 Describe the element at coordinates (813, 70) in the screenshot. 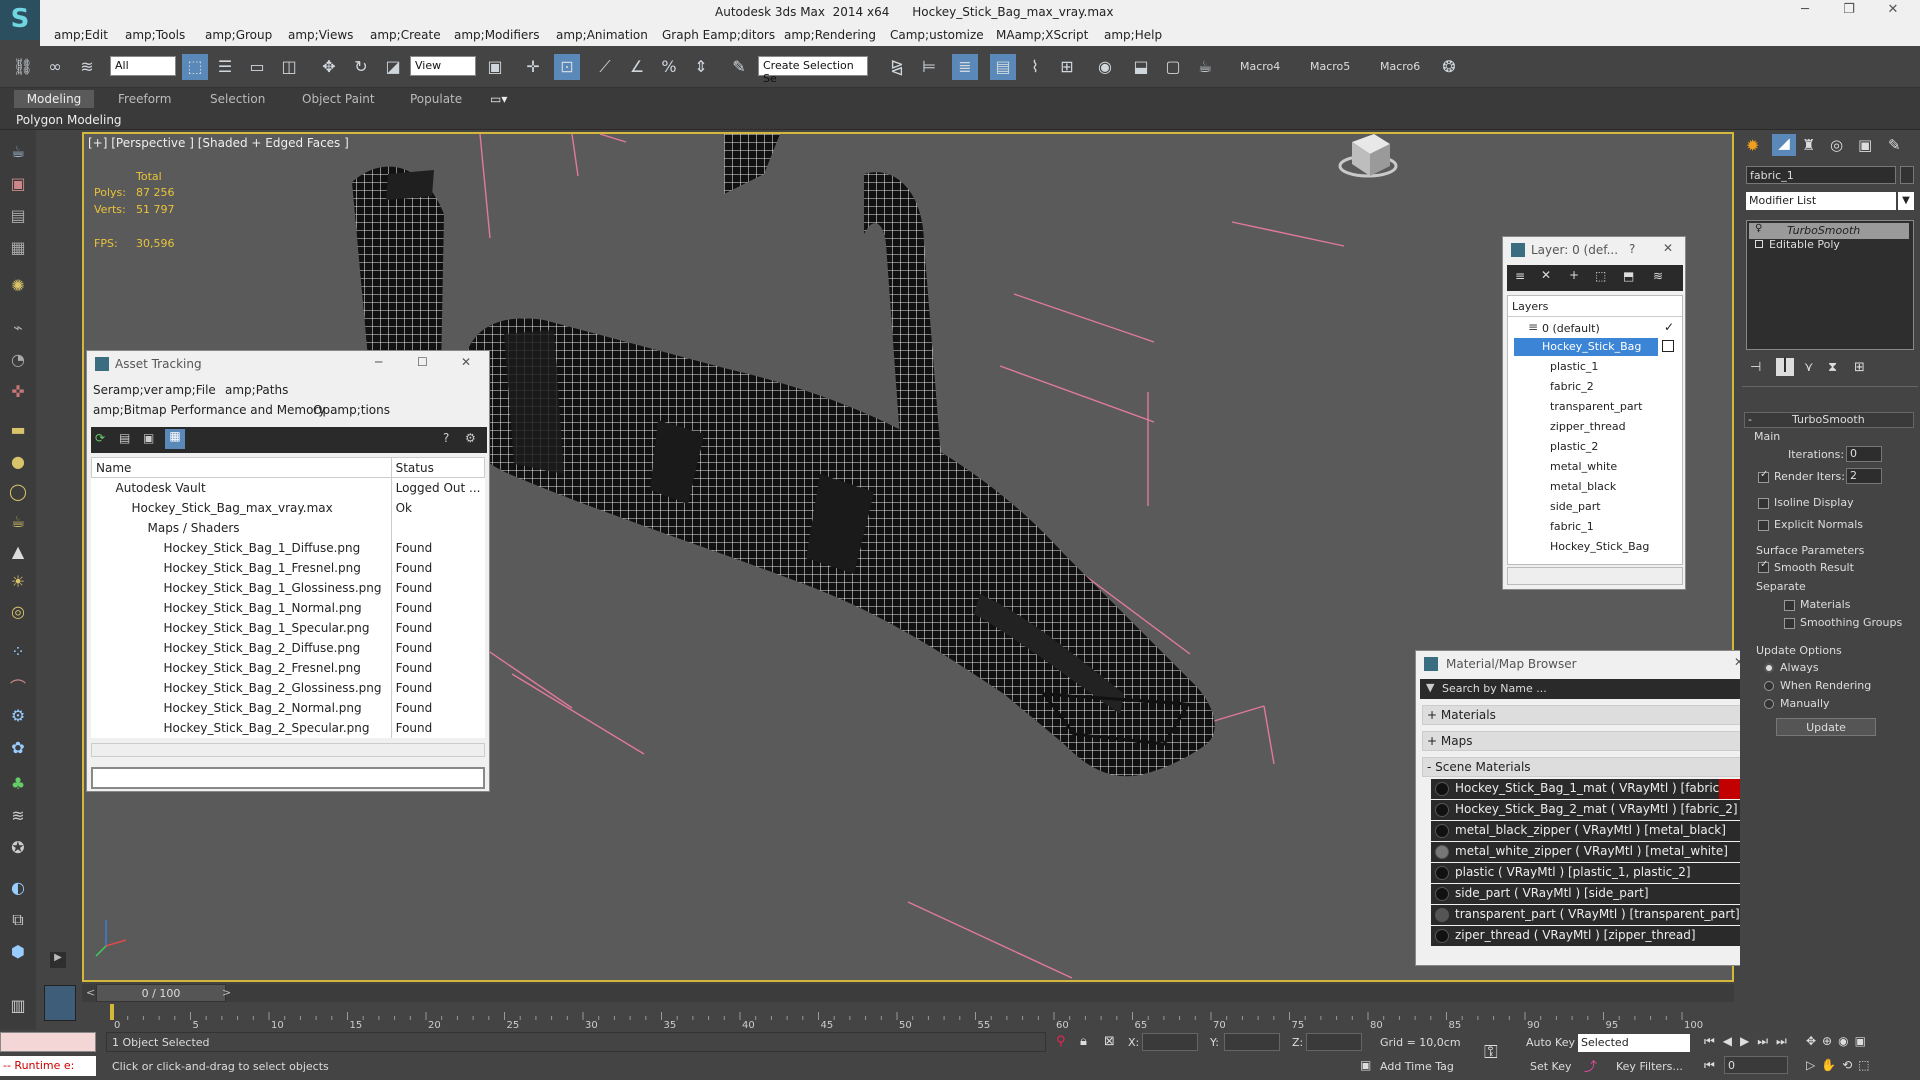

I see `named-selection-dropdown: Create Selection Se` at that location.